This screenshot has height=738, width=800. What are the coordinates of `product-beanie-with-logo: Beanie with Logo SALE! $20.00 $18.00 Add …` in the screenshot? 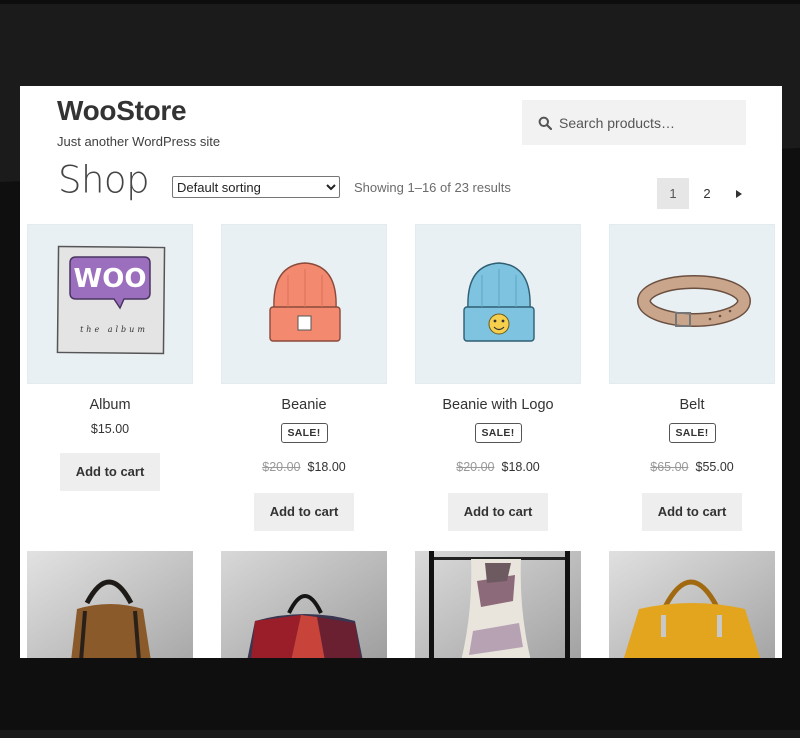 It's located at (498, 377).